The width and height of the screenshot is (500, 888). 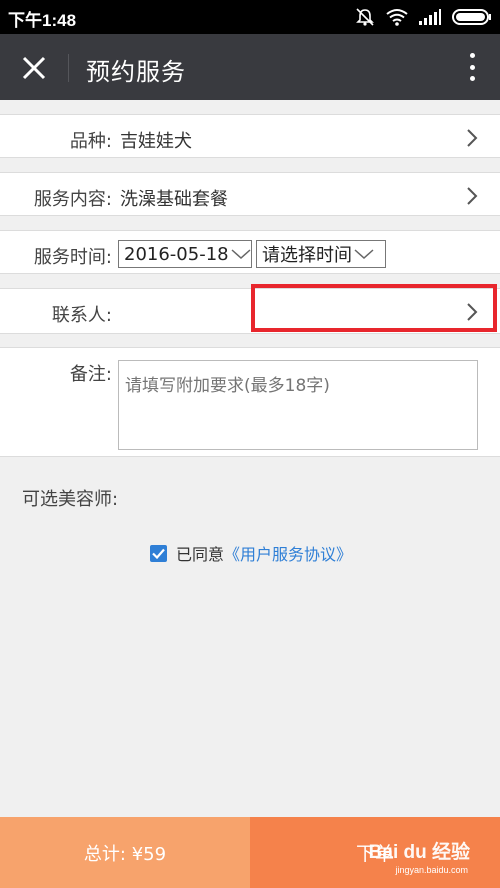 I want to click on service-label: 服务内容:, so click(x=72, y=199).